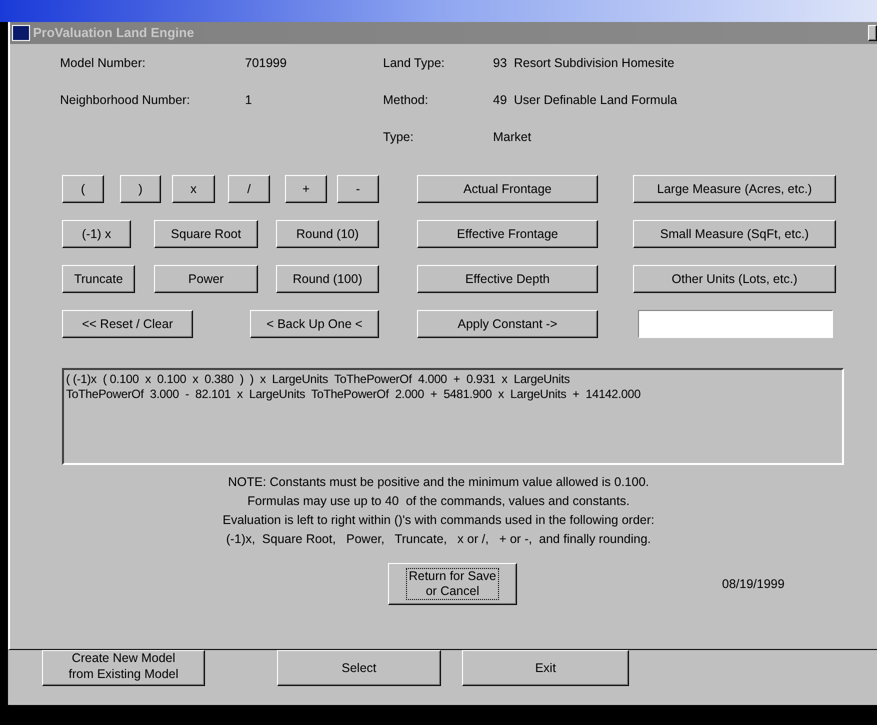 Image resolution: width=877 pixels, height=725 pixels. What do you see at coordinates (21, 33) in the screenshot?
I see `app-logo-icon` at bounding box center [21, 33].